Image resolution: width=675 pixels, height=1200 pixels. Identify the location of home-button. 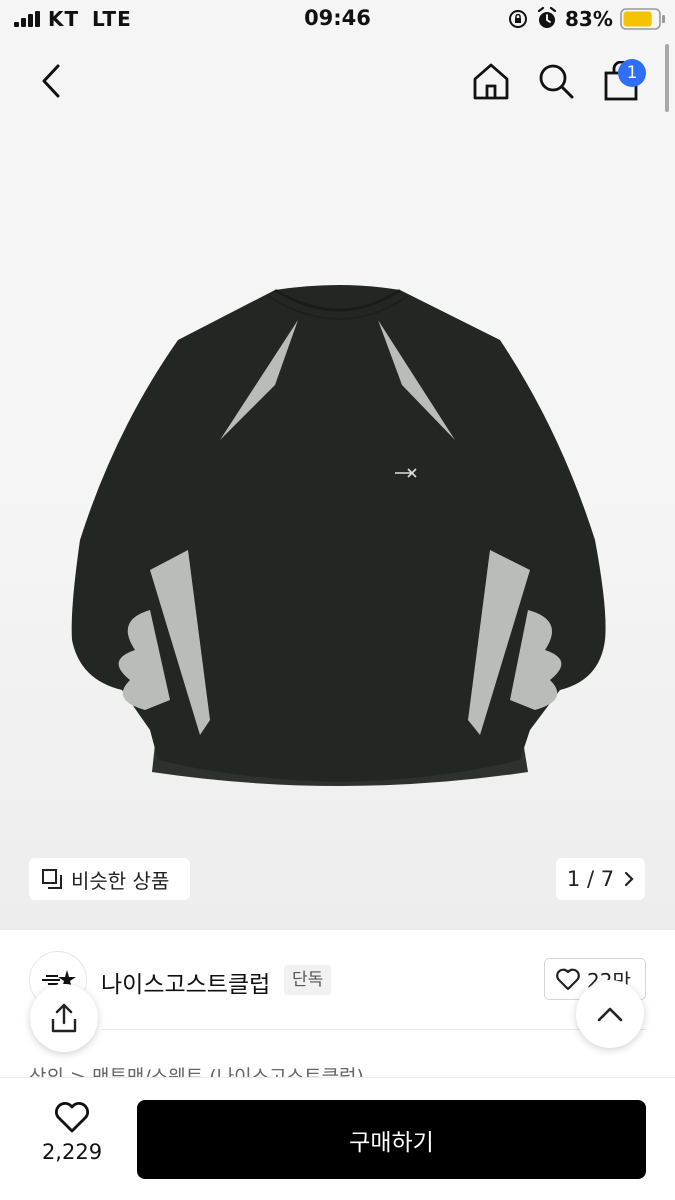
(491, 81).